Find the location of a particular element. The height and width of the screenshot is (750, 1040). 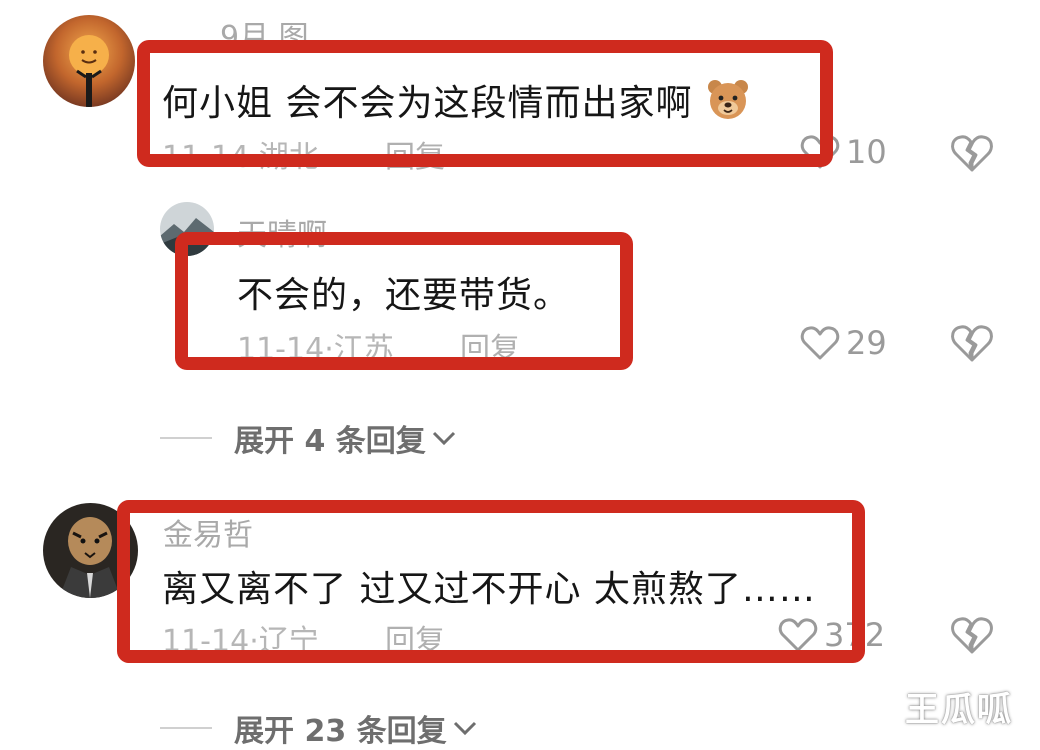

watermark: 王瓜呱 is located at coordinates (959, 710).